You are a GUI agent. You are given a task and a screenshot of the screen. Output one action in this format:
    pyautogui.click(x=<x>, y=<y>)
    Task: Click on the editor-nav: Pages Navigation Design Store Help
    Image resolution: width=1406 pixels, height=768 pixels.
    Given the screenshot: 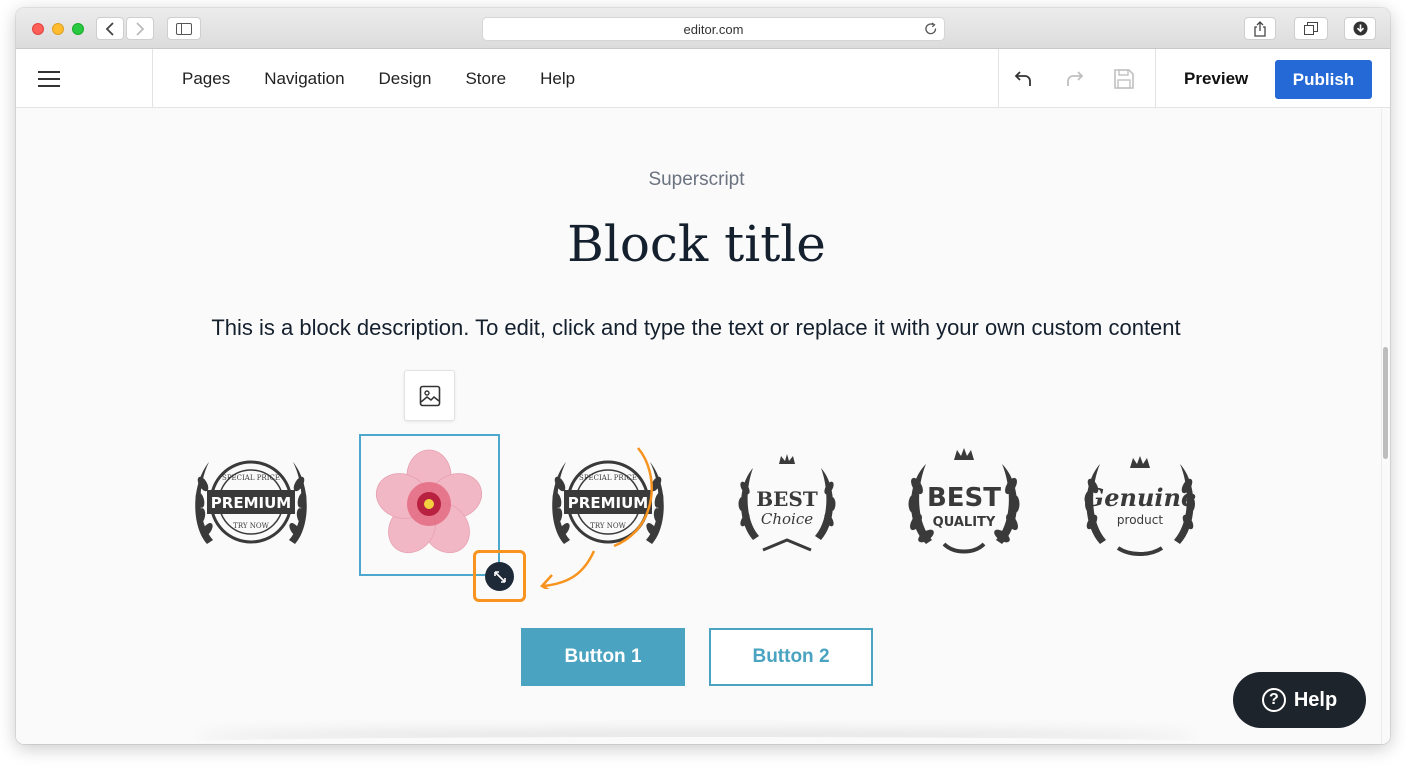 What is the action you would take?
    pyautogui.click(x=395, y=78)
    